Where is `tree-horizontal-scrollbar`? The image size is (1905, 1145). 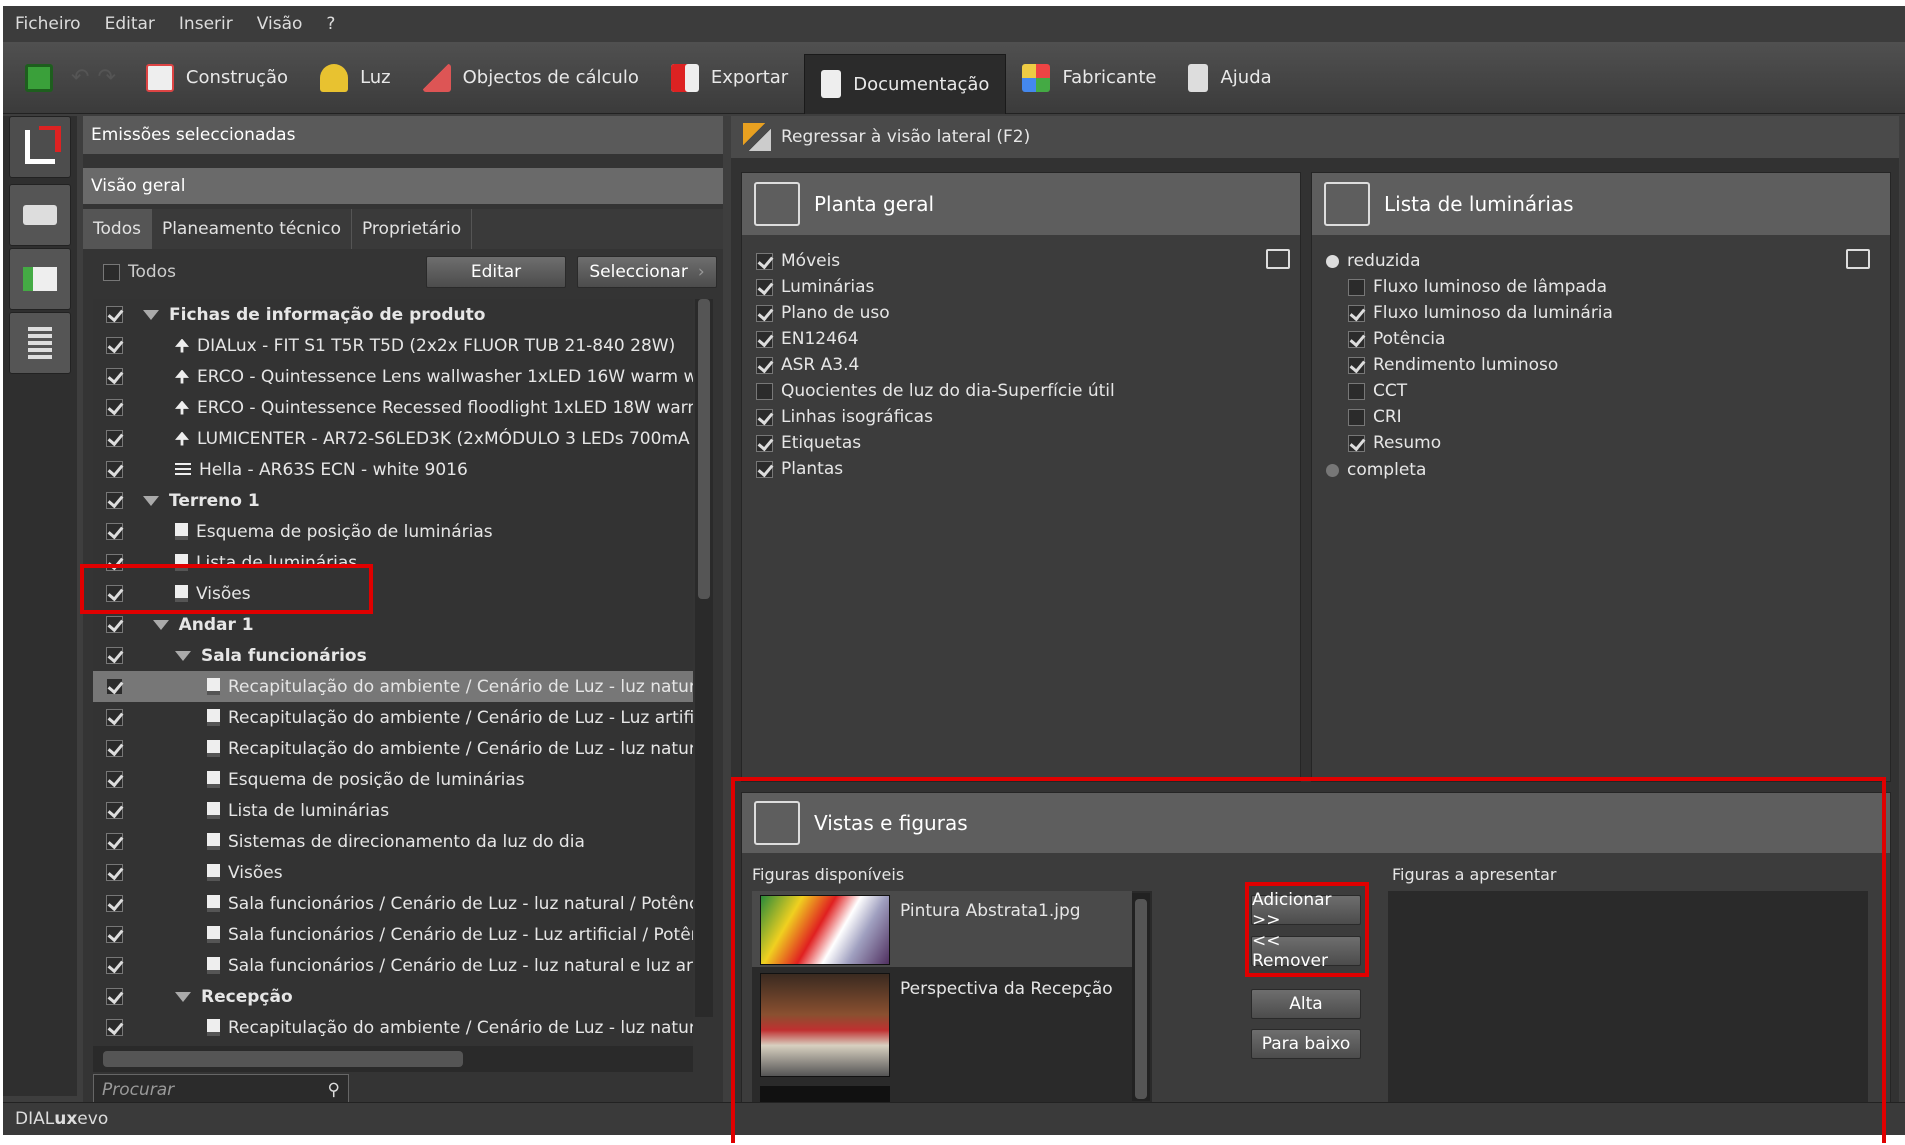 tree-horizontal-scrollbar is located at coordinates (393, 1059).